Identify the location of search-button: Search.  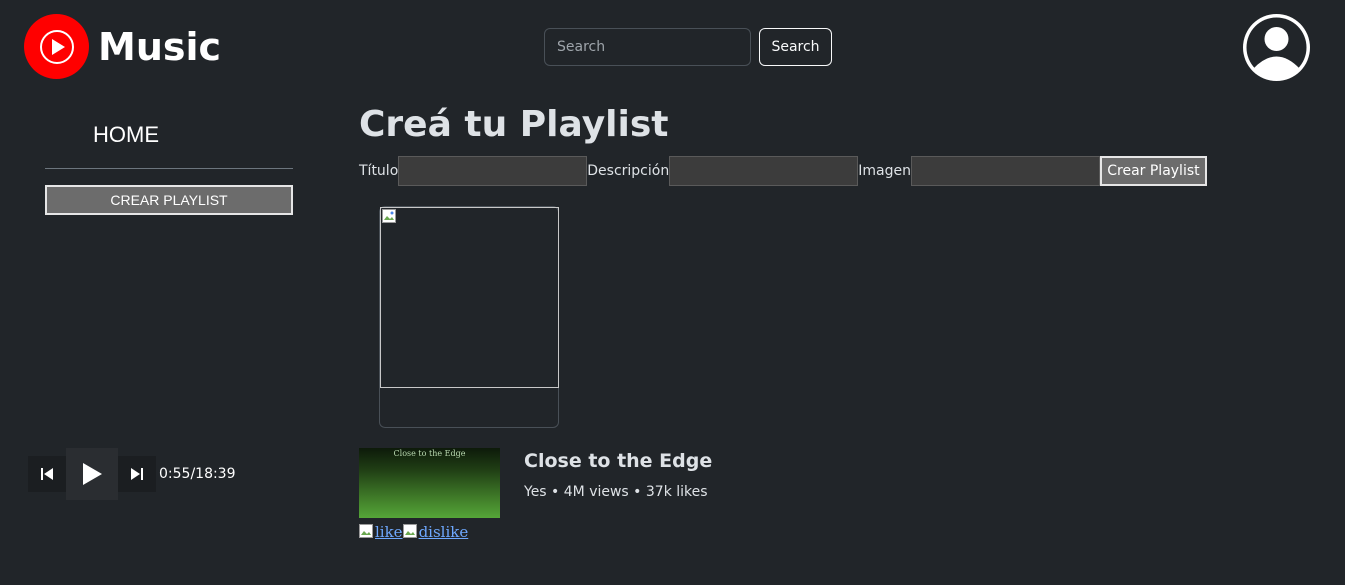
(795, 47).